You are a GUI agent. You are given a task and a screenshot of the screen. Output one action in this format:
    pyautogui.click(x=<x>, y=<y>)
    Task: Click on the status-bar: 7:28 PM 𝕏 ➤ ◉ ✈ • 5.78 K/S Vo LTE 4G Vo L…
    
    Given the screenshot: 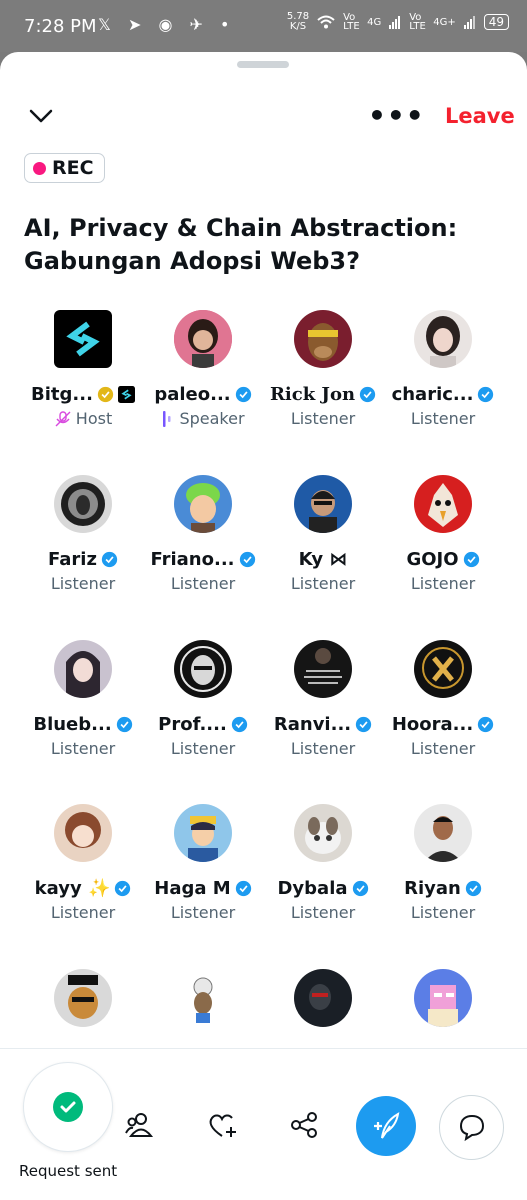 What is the action you would take?
    pyautogui.click(x=263, y=26)
    